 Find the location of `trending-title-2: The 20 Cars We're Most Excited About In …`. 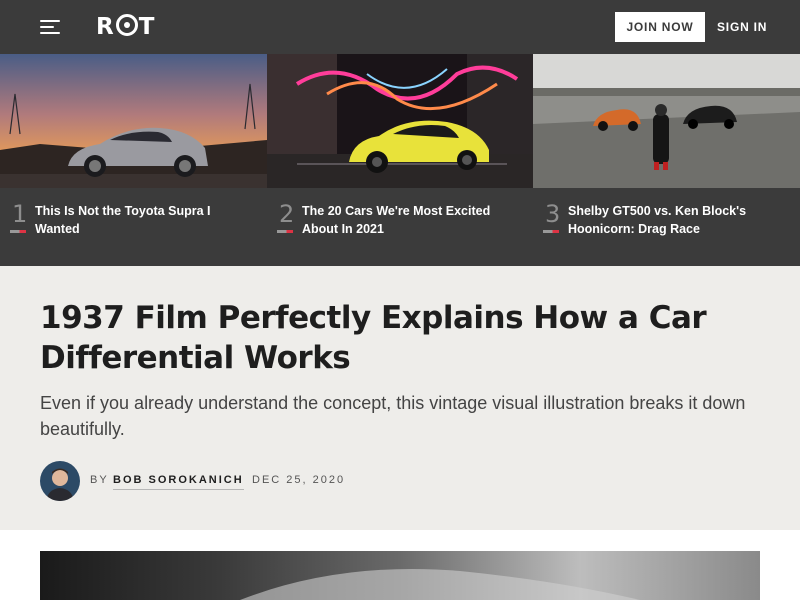

trending-title-2: The 20 Cars We're Most Excited About In … is located at coordinates (402, 220).